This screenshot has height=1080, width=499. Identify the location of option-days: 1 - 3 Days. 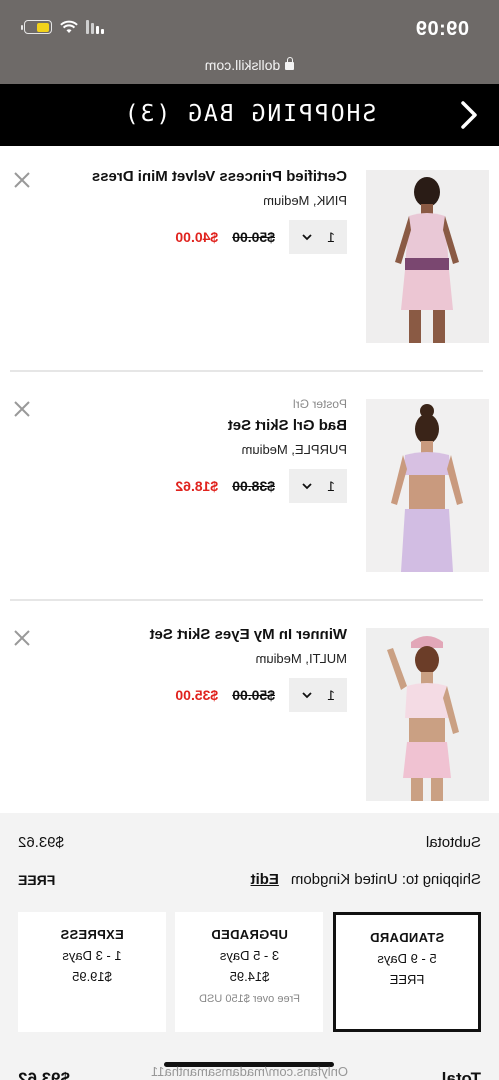
(92, 955).